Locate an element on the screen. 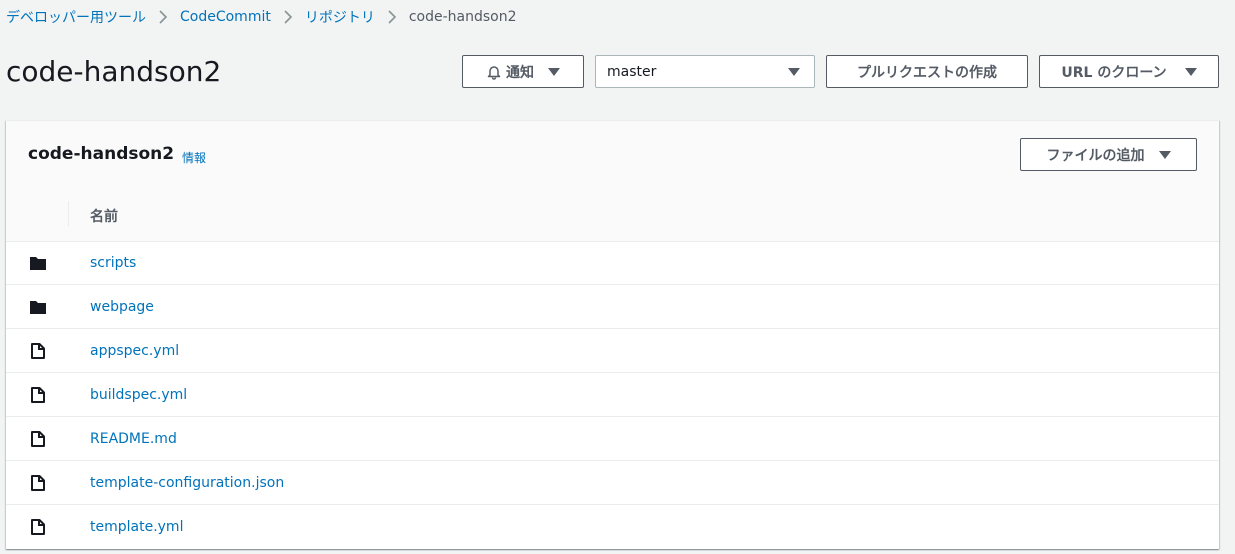  file-link: webpage is located at coordinates (122, 307).